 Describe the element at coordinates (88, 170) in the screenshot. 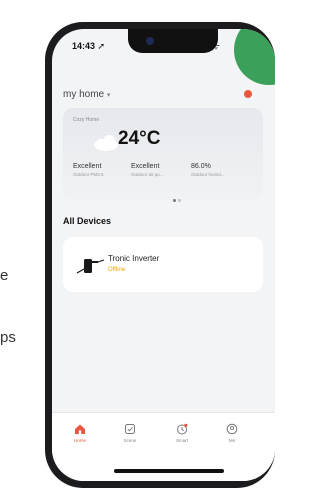

I see `stat-pm25: Excellent Outdoor PM2.5` at that location.